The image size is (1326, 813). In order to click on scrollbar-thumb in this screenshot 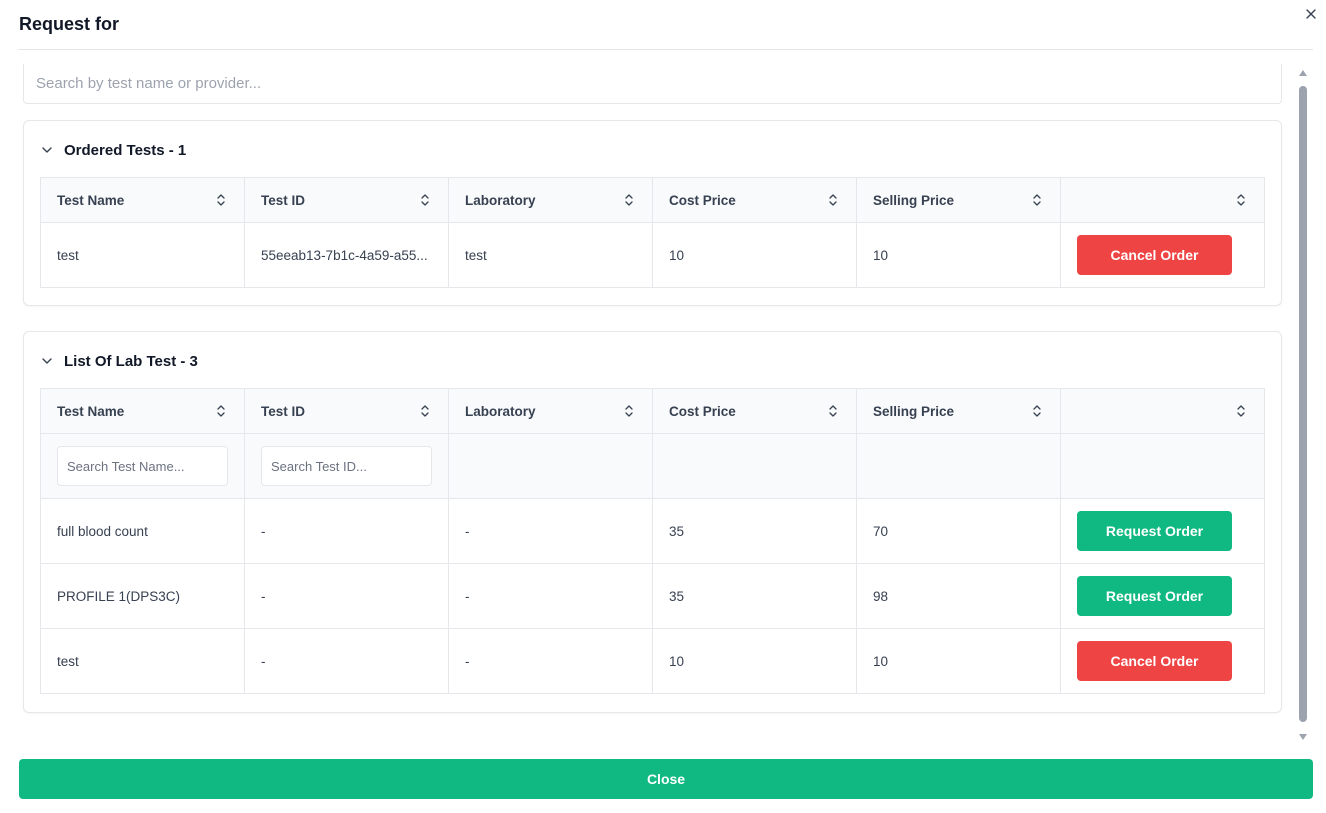, I will do `click(1303, 404)`.